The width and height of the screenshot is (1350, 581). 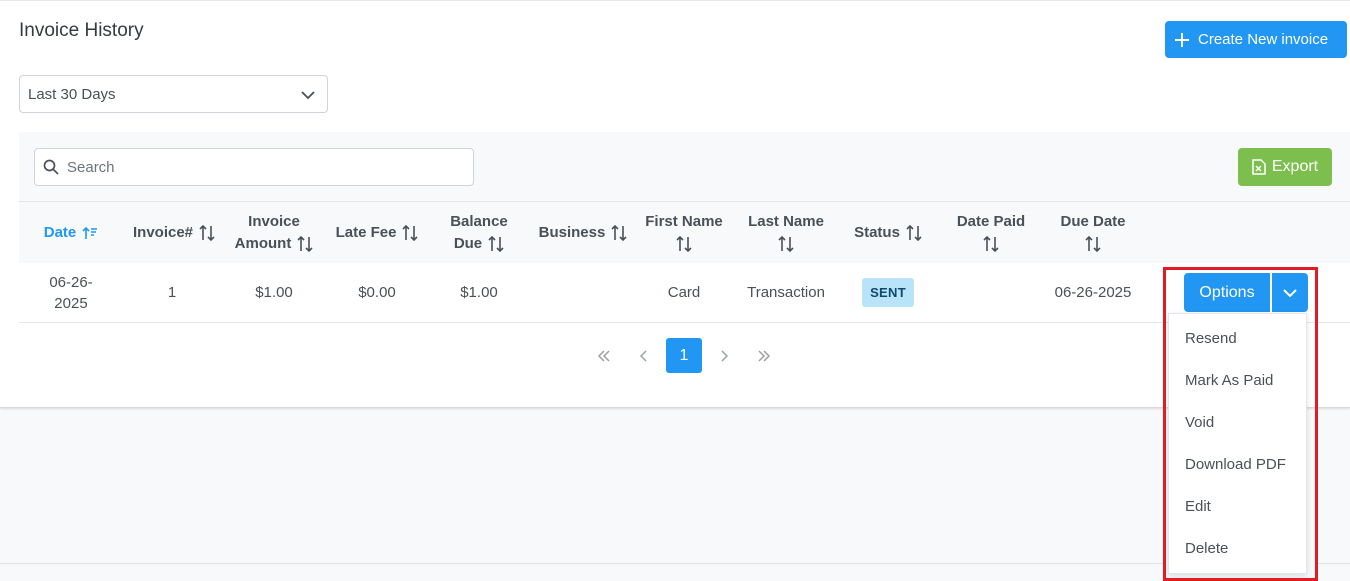 What do you see at coordinates (991, 292) in the screenshot?
I see `cell-date-paid` at bounding box center [991, 292].